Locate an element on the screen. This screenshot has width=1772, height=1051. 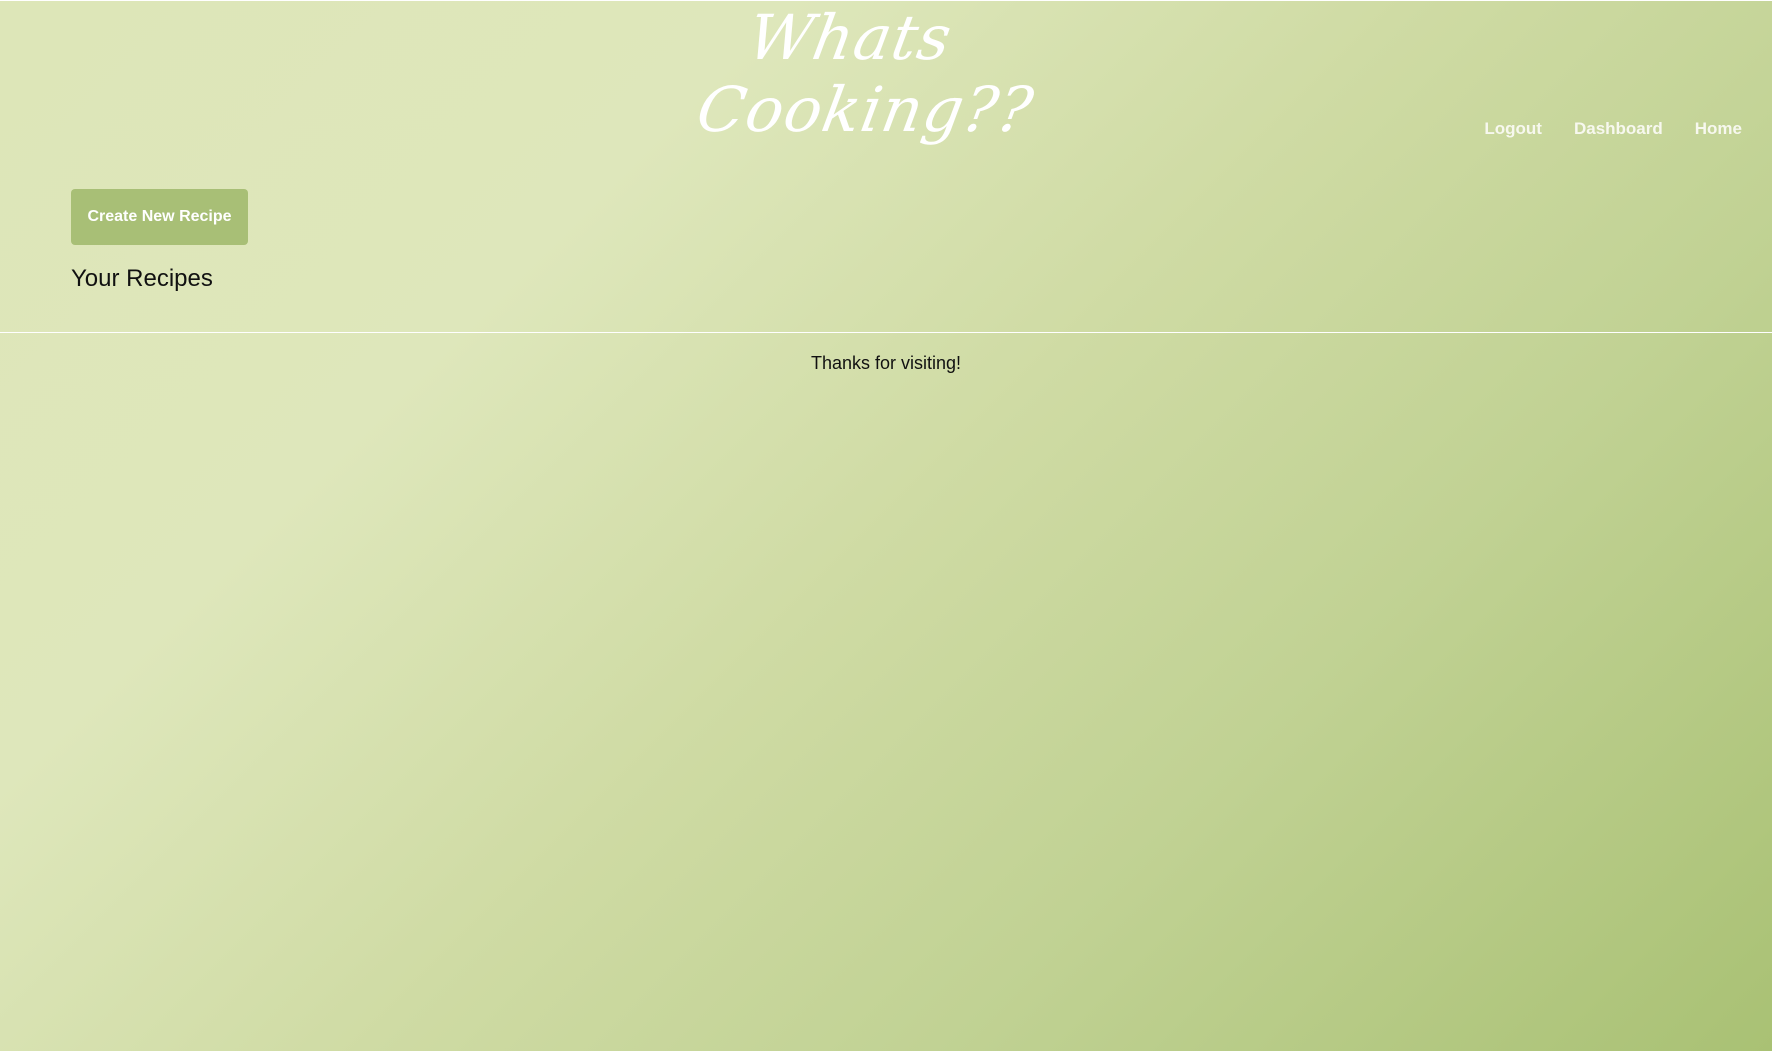
nav-link-home: Home is located at coordinates (1718, 129).